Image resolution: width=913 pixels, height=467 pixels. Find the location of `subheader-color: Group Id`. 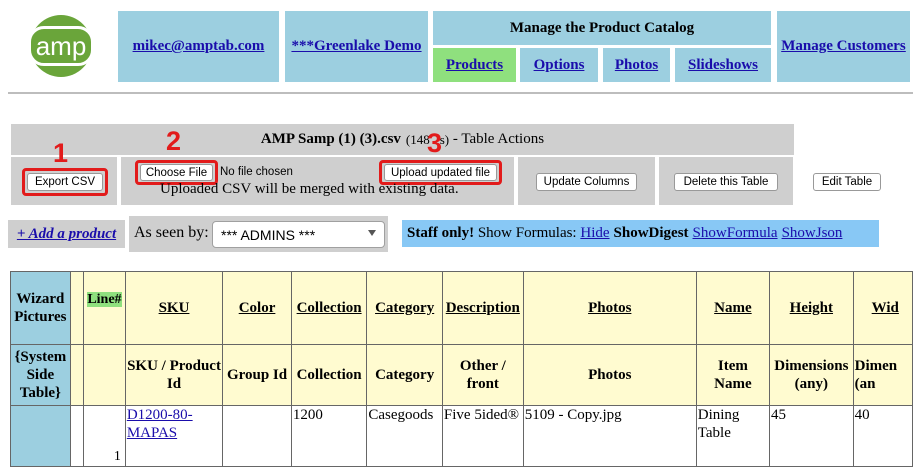

subheader-color: Group Id is located at coordinates (257, 375).